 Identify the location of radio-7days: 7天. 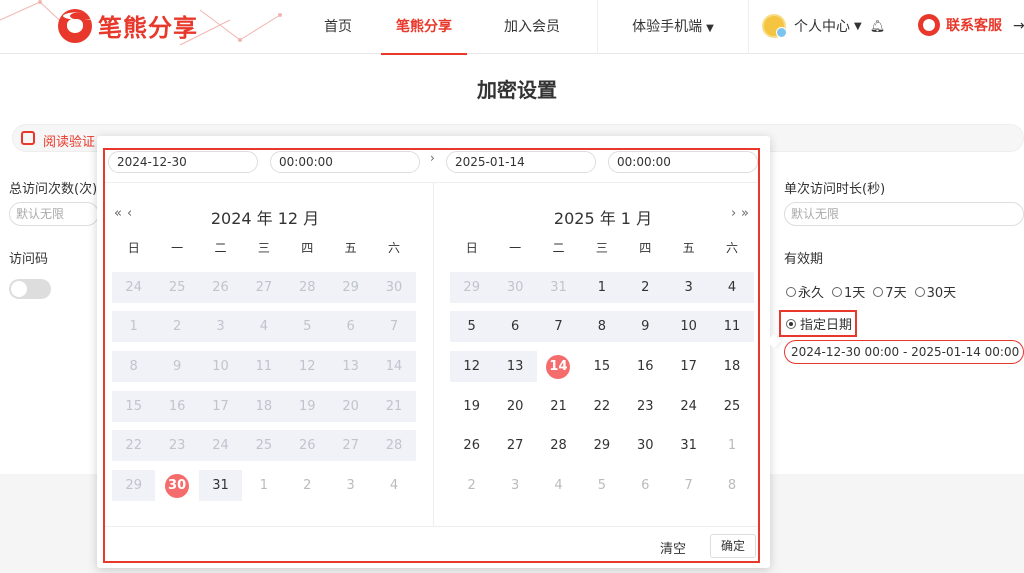
(890, 291).